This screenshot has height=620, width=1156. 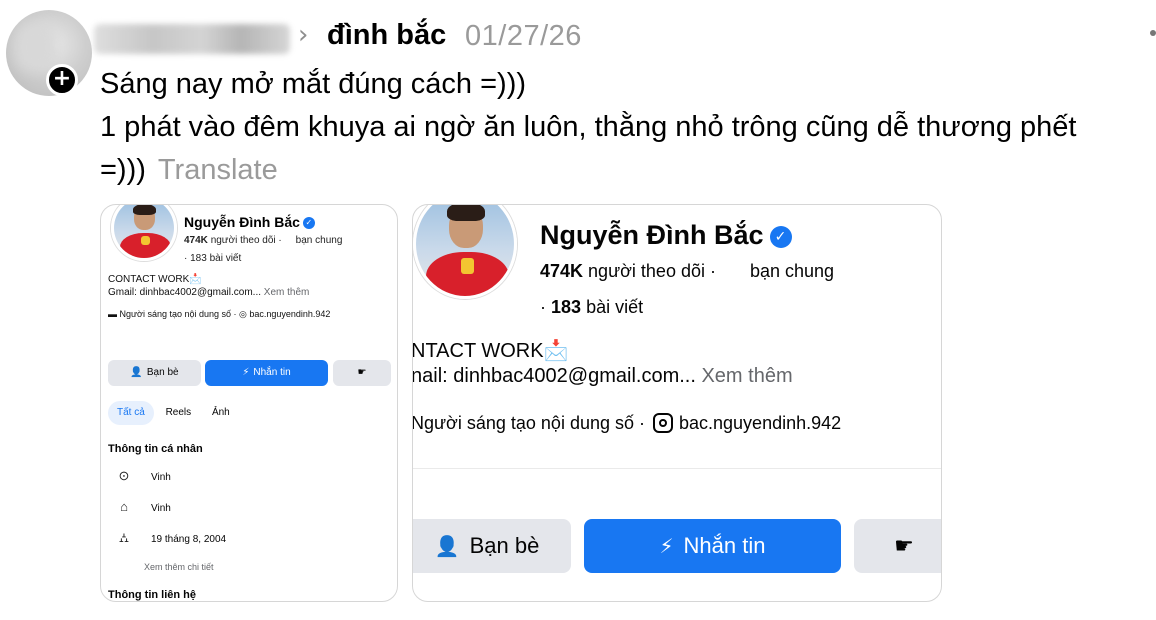 I want to click on post-text-line: Sáng nay mở mắt đúng cách =))), so click(x=313, y=84).